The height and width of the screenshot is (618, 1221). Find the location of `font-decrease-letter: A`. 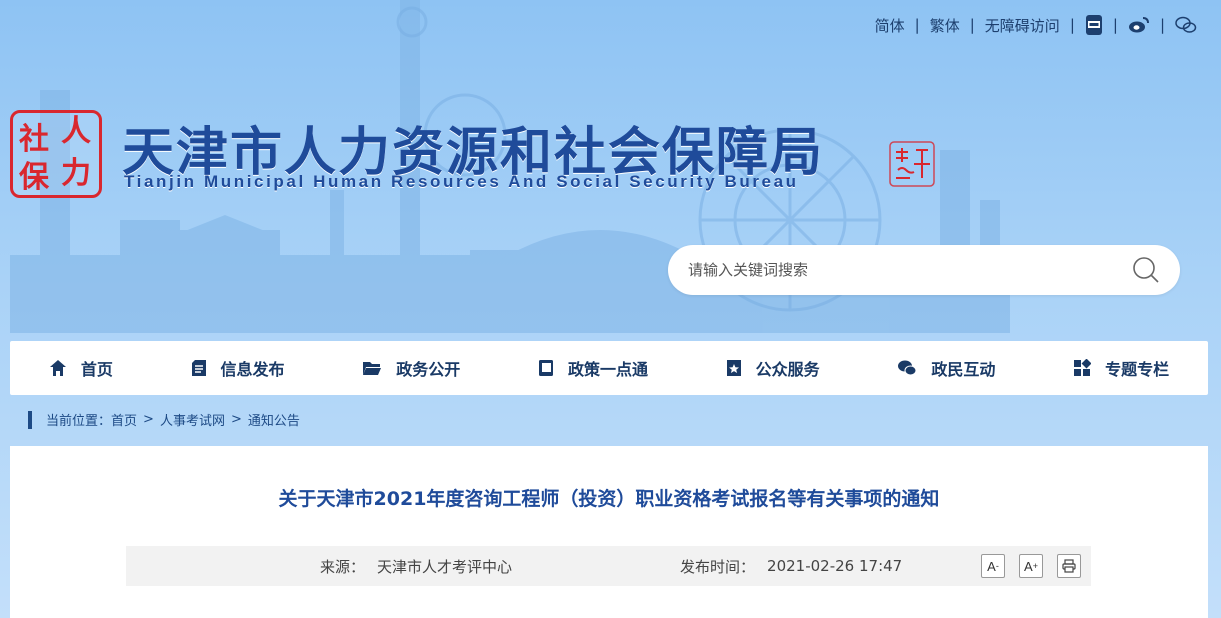

font-decrease-letter: A is located at coordinates (991, 566).